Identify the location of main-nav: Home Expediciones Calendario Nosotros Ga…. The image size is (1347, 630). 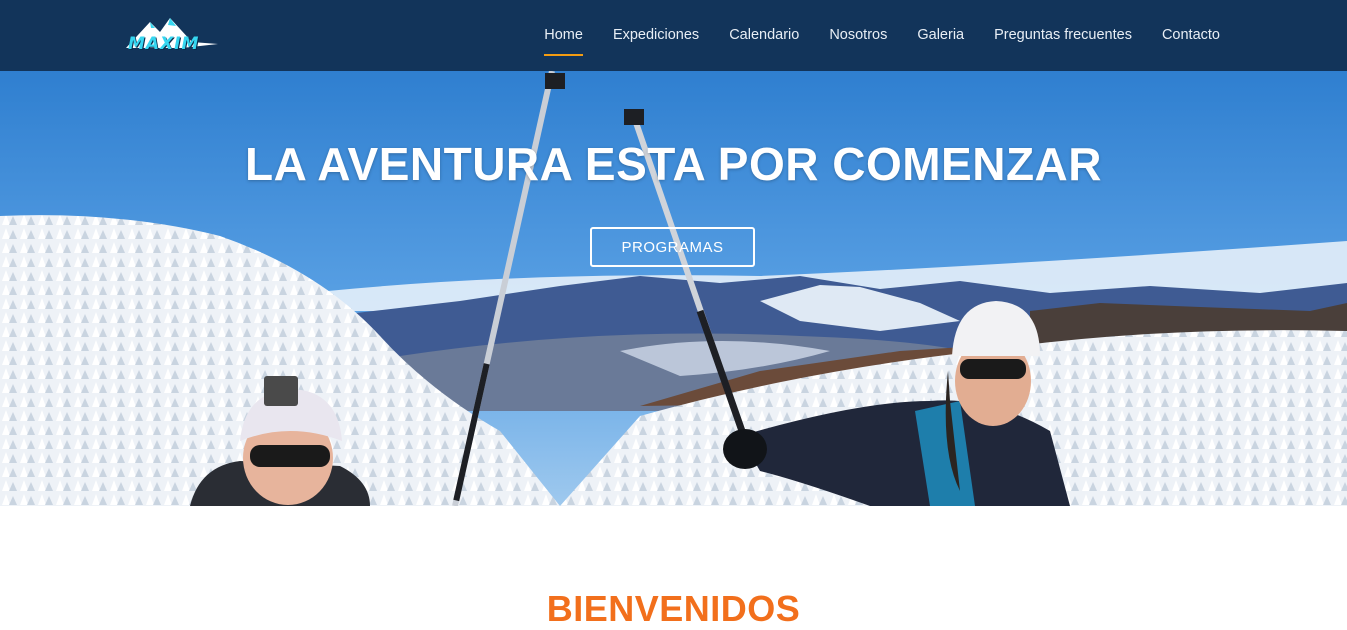
(882, 35).